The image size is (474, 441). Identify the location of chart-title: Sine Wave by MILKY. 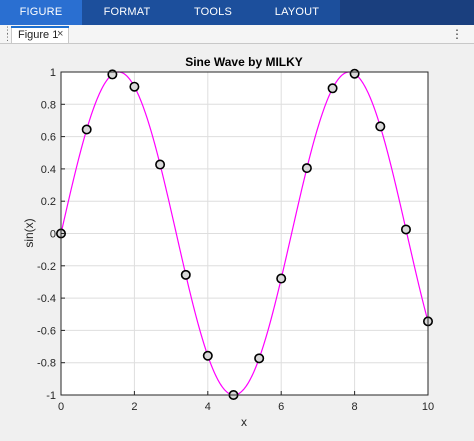
(244, 62).